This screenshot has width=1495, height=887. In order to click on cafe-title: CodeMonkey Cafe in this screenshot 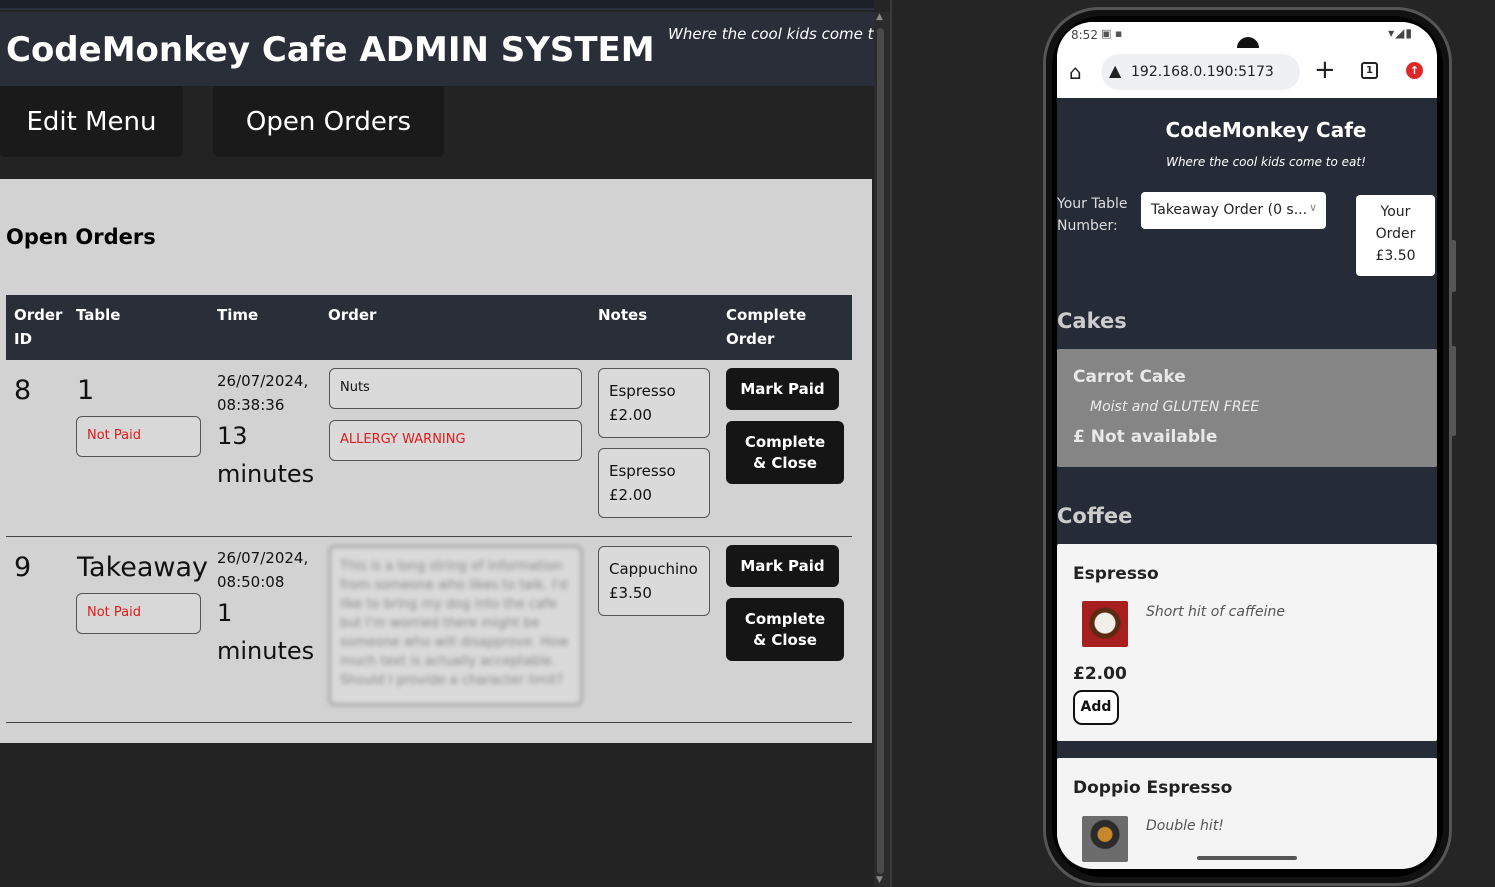, I will do `click(1266, 130)`.